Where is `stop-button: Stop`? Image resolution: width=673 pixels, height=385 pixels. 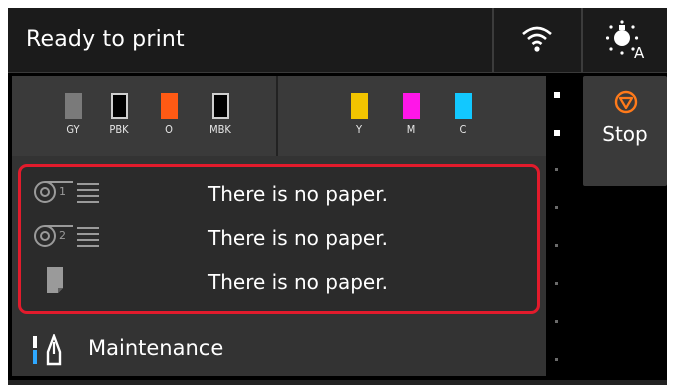
stop-button: Stop is located at coordinates (625, 131).